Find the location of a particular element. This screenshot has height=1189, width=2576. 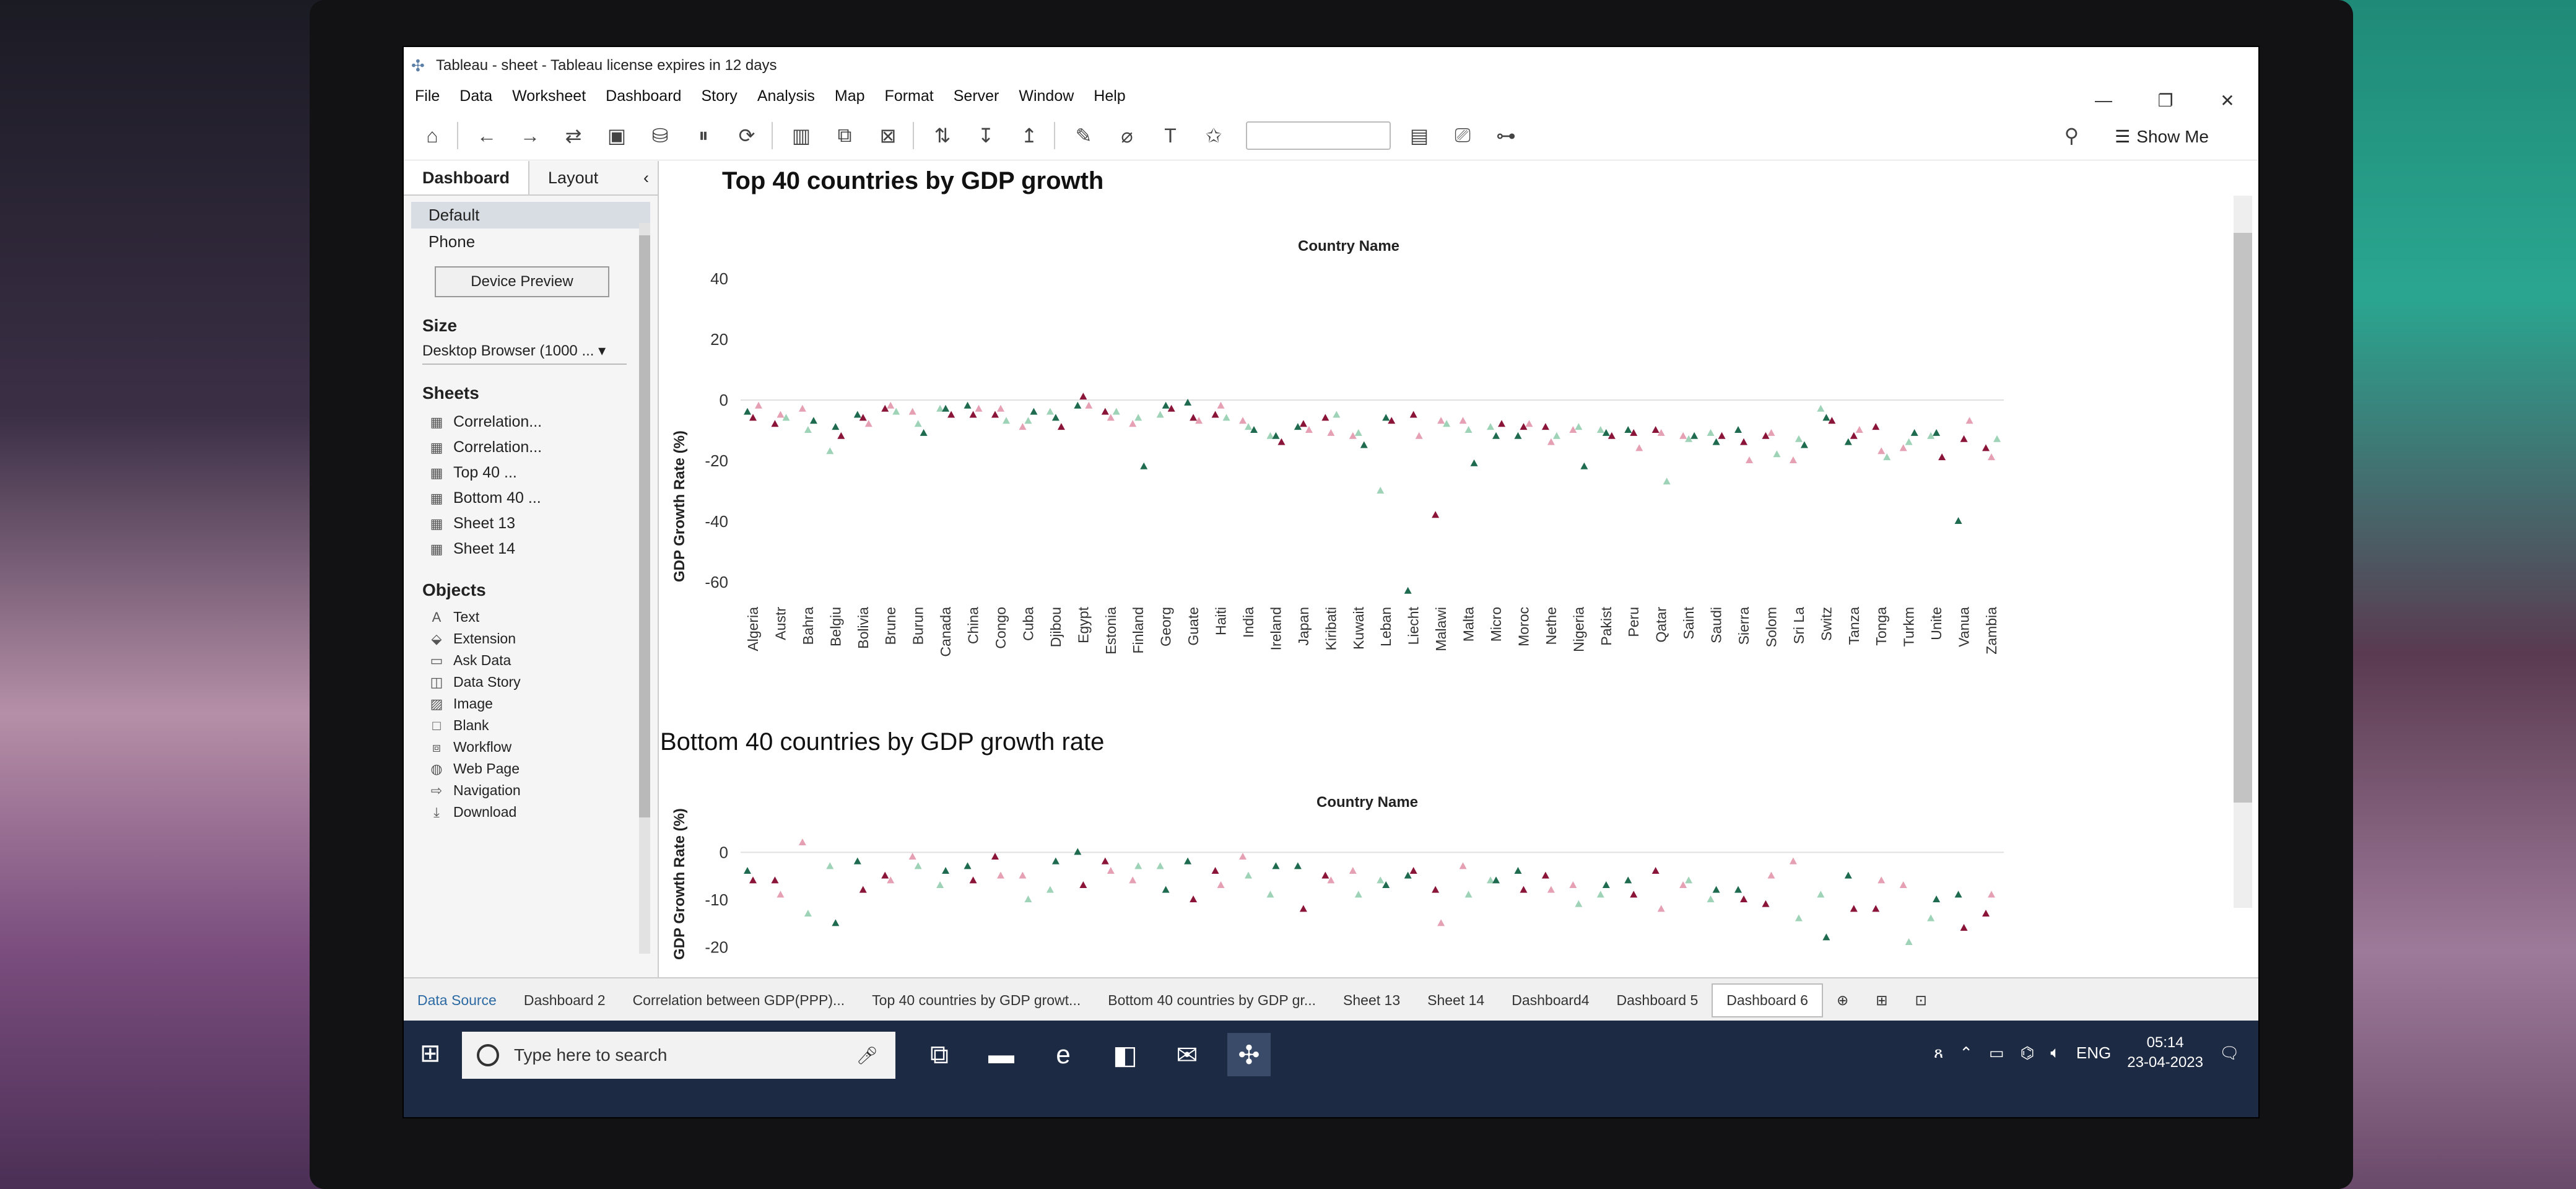

duplicate-icon: ⧉ is located at coordinates (844, 135).